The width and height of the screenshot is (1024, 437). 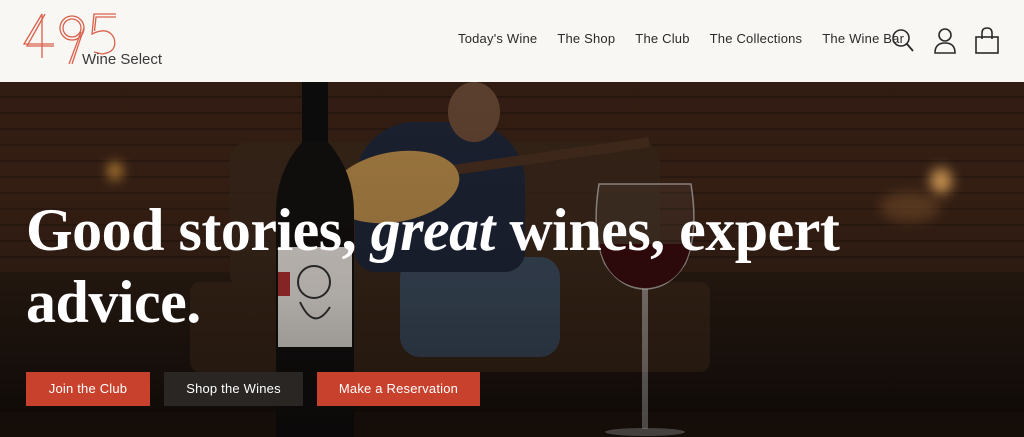 What do you see at coordinates (398, 389) in the screenshot?
I see `make-a-reservation-button: Make a Reservation` at bounding box center [398, 389].